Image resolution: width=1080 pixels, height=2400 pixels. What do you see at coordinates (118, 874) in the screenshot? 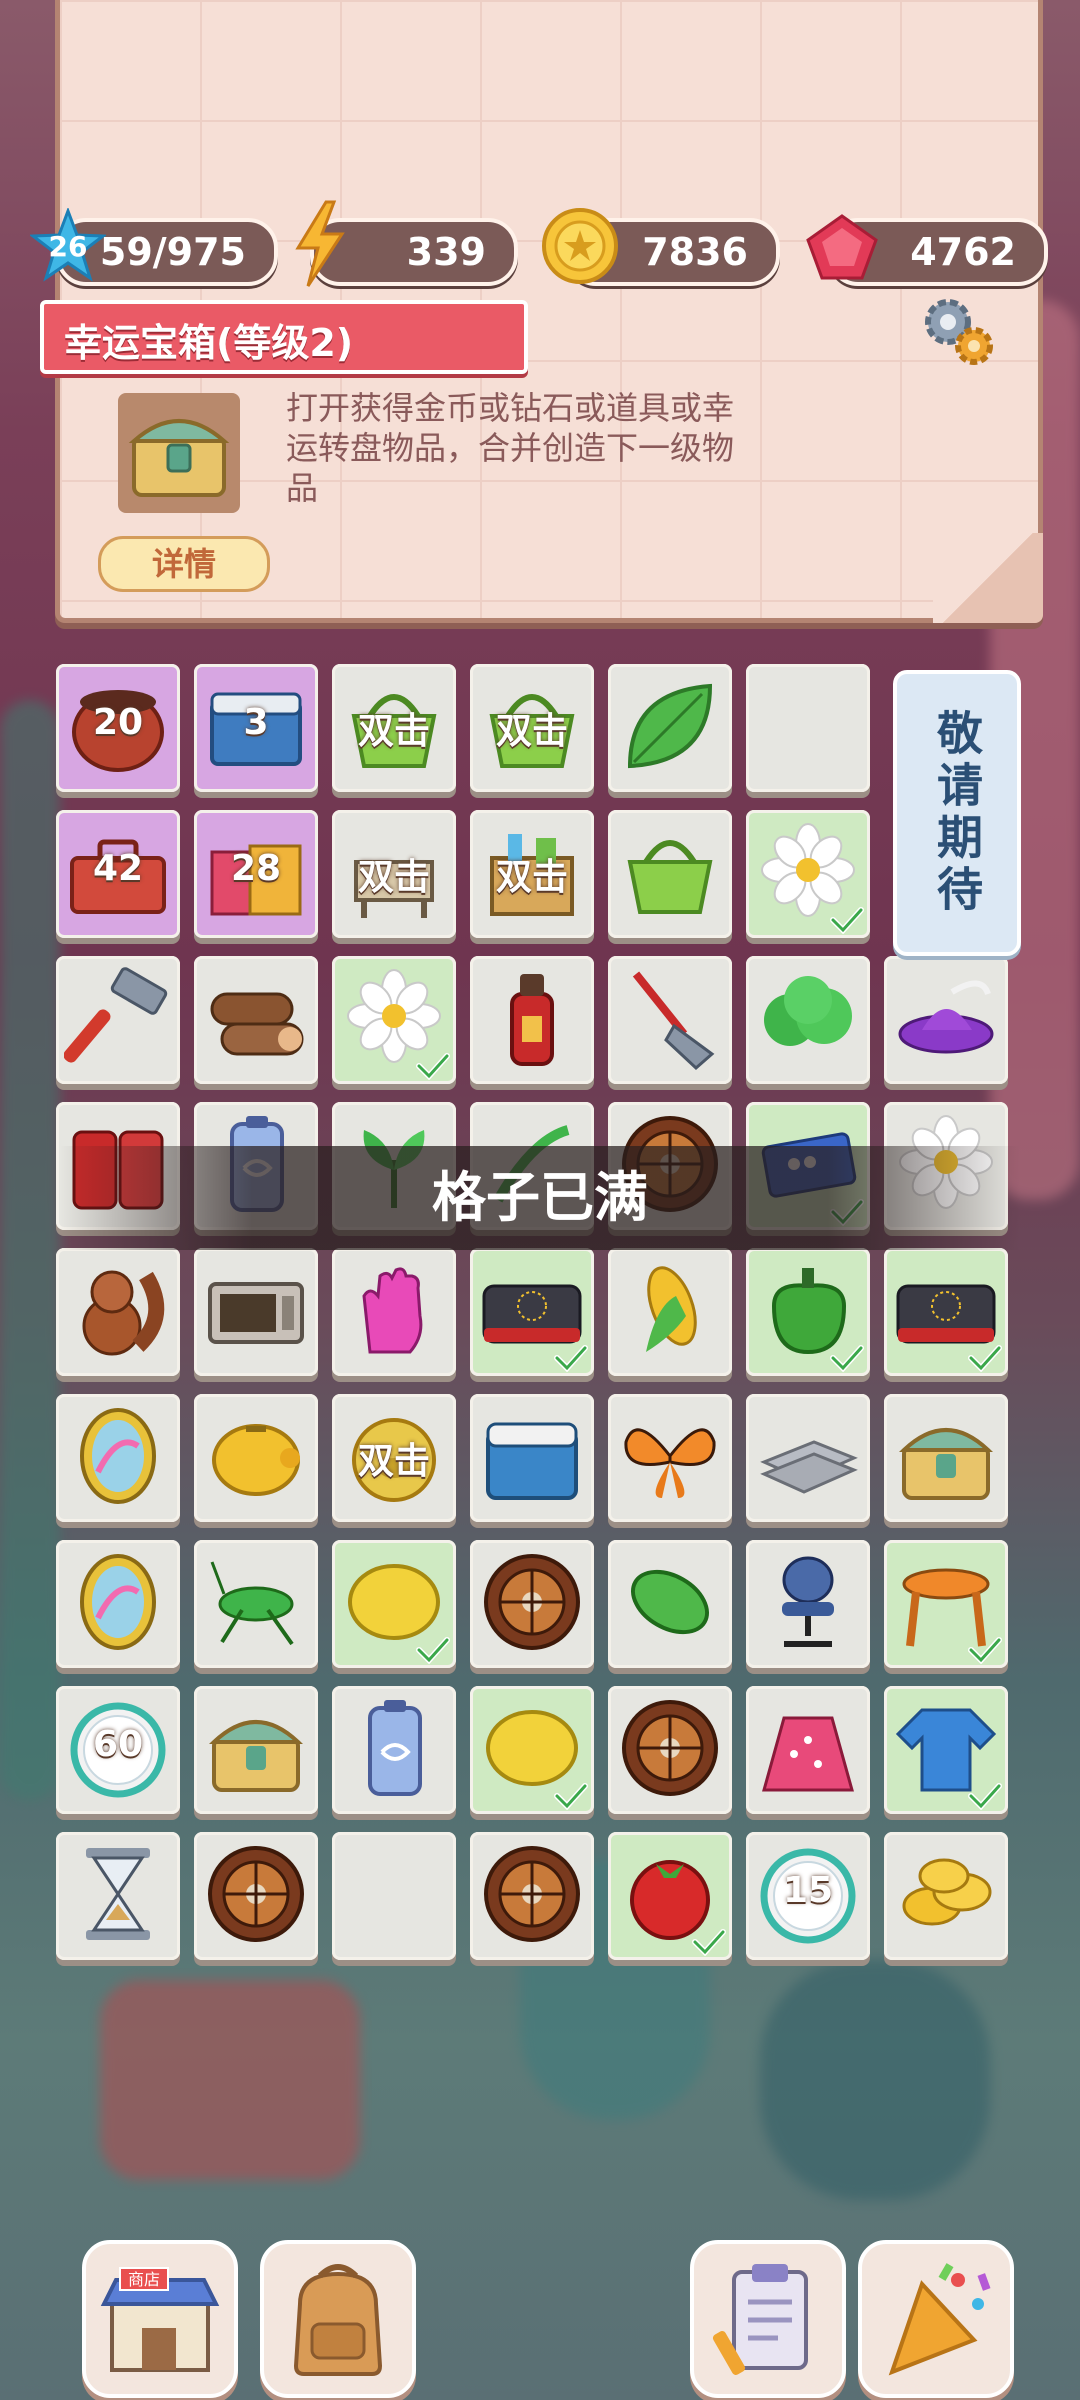
I see `board-cell: 42` at bounding box center [118, 874].